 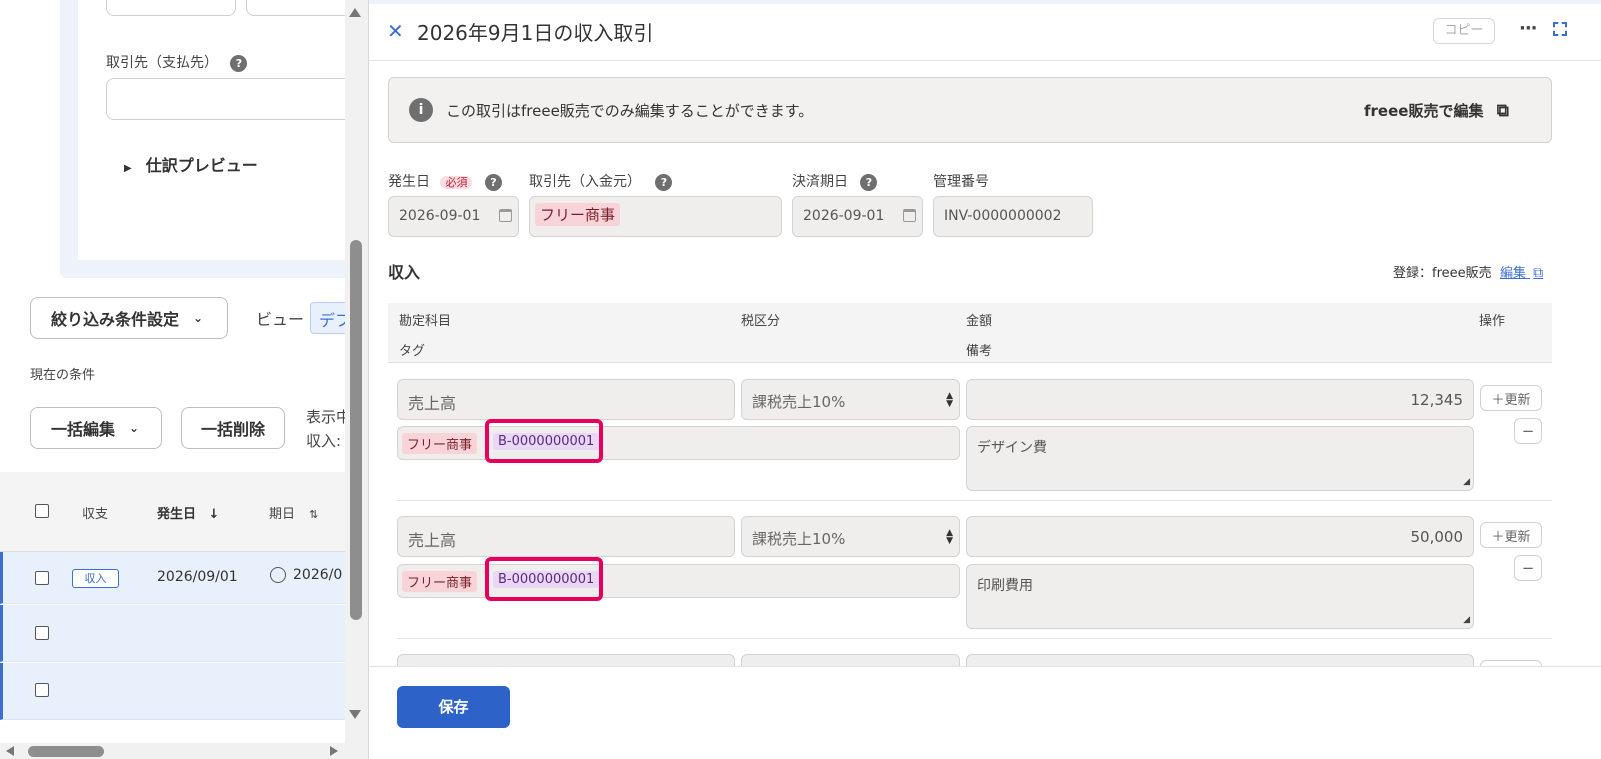 I want to click on partner-input, so click(x=236, y=99).